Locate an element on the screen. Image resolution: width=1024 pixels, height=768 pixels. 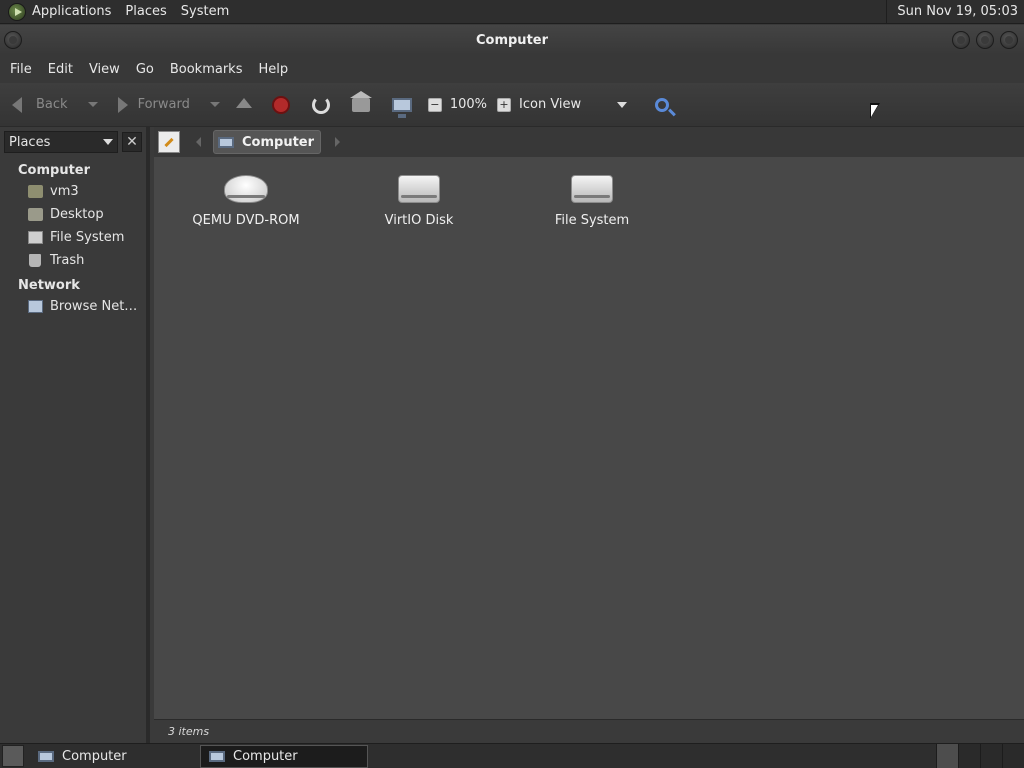
forward-label: Forward is located at coordinates (163, 104).